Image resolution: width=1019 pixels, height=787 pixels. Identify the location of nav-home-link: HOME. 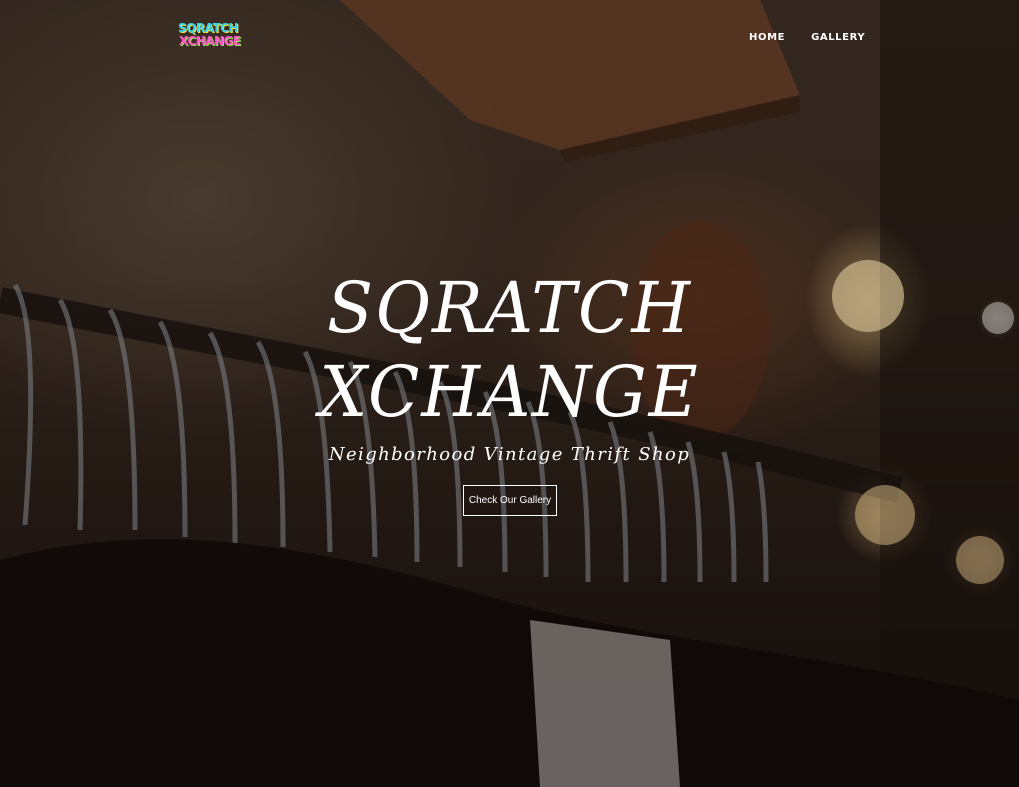
(767, 37).